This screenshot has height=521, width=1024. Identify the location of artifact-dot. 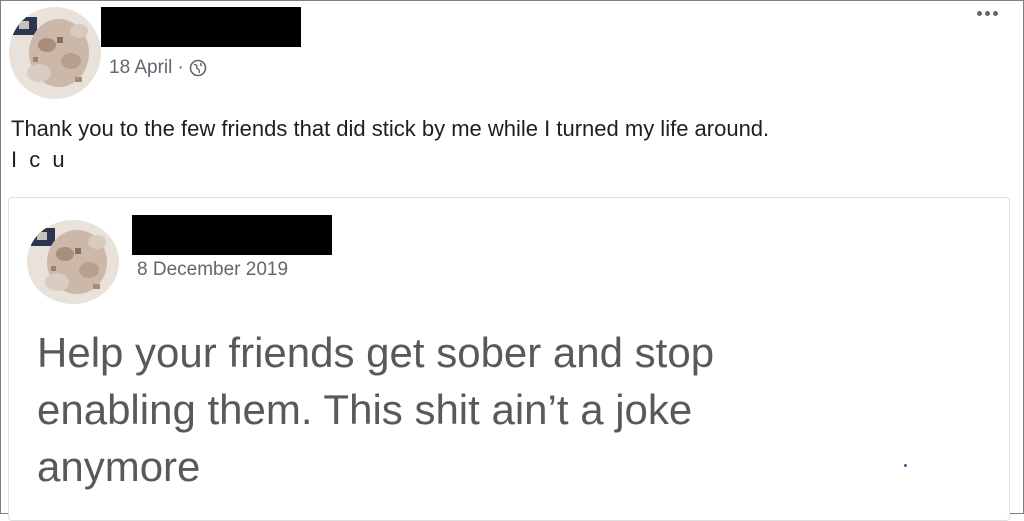
(905, 465).